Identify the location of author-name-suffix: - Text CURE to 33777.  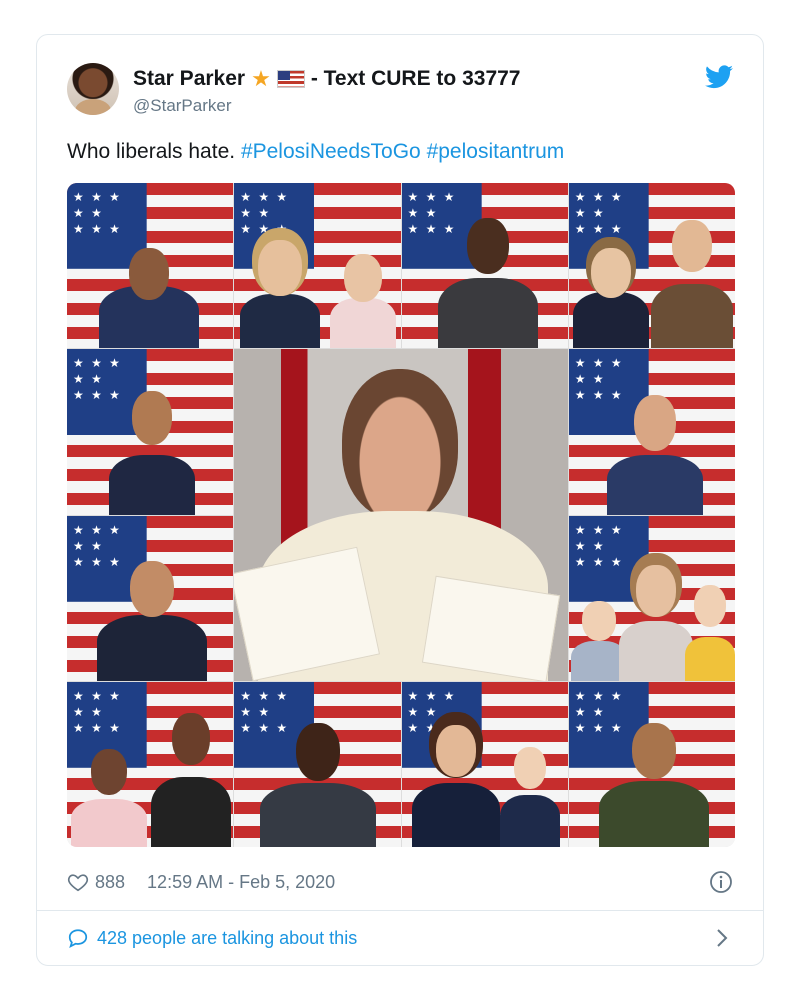
(416, 79).